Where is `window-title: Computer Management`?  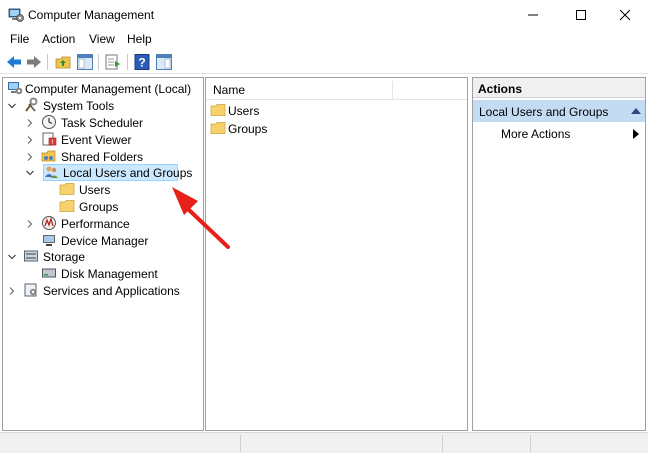 window-title: Computer Management is located at coordinates (91, 15).